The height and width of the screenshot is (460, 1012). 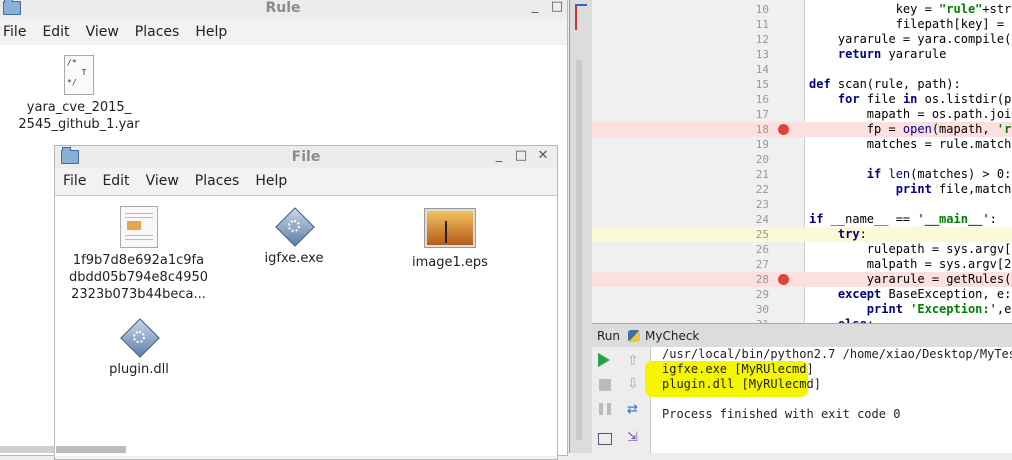 What do you see at coordinates (802, 9) in the screenshot?
I see `code-line: 10 key = "rule"+str(inde` at bounding box center [802, 9].